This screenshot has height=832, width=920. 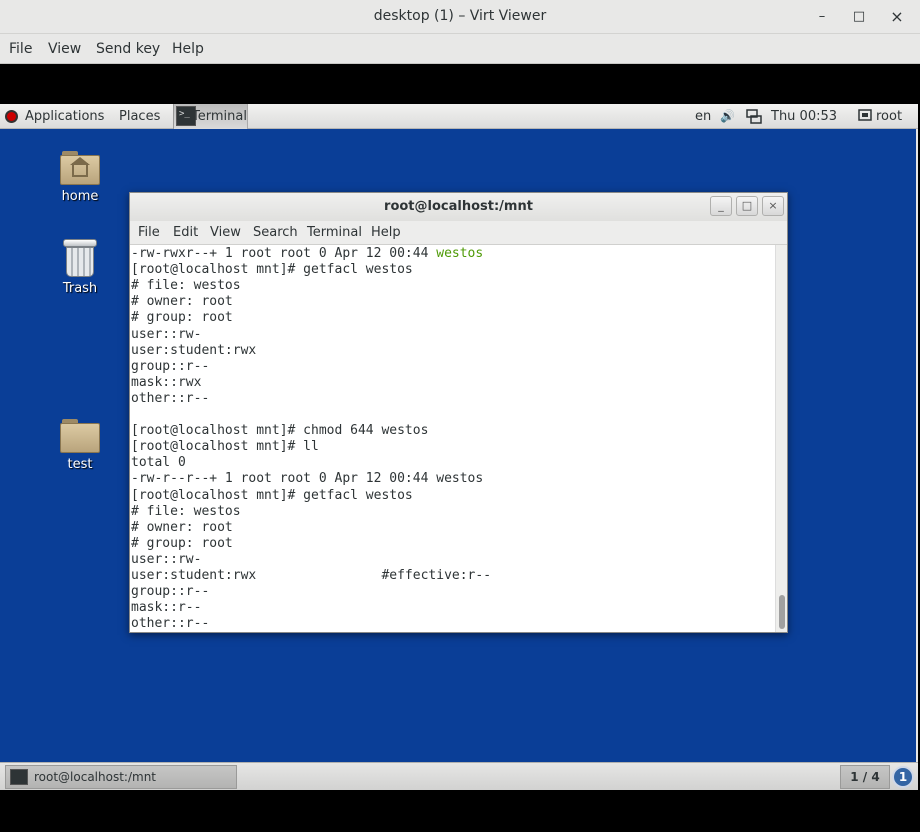 What do you see at coordinates (897, 17) in the screenshot?
I see `close-button: ×` at bounding box center [897, 17].